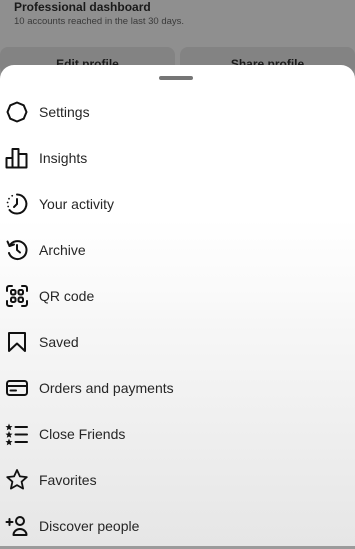  I want to click on menu-item-label: QR code, so click(67, 296).